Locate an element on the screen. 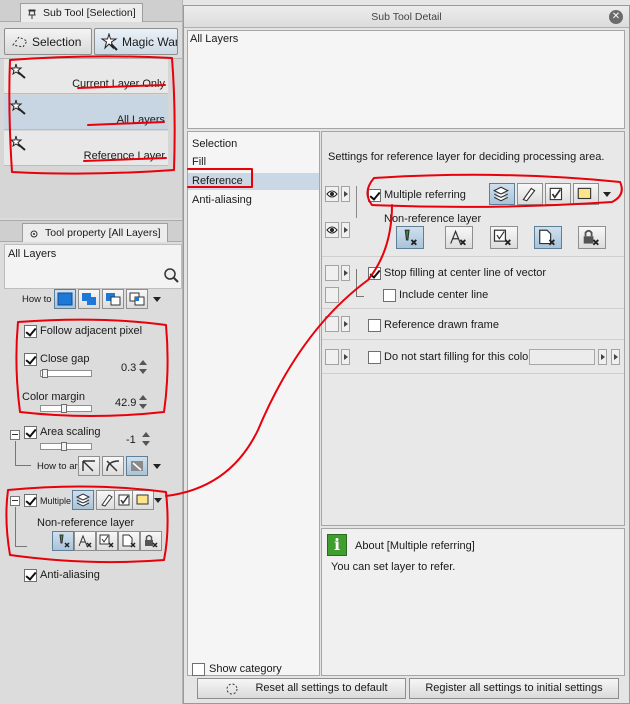 Image resolution: width=630 pixels, height=704 pixels. how-to-add-selection-button is located at coordinates (89, 299).